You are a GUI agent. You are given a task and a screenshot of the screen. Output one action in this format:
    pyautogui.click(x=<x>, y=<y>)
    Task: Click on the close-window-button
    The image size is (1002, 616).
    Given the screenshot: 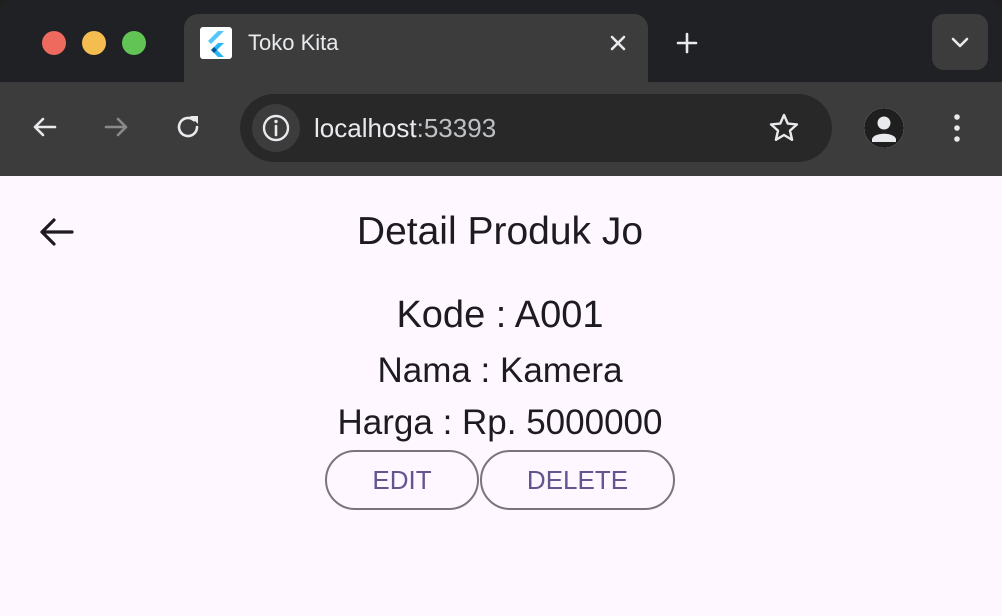 What is the action you would take?
    pyautogui.click(x=54, y=43)
    